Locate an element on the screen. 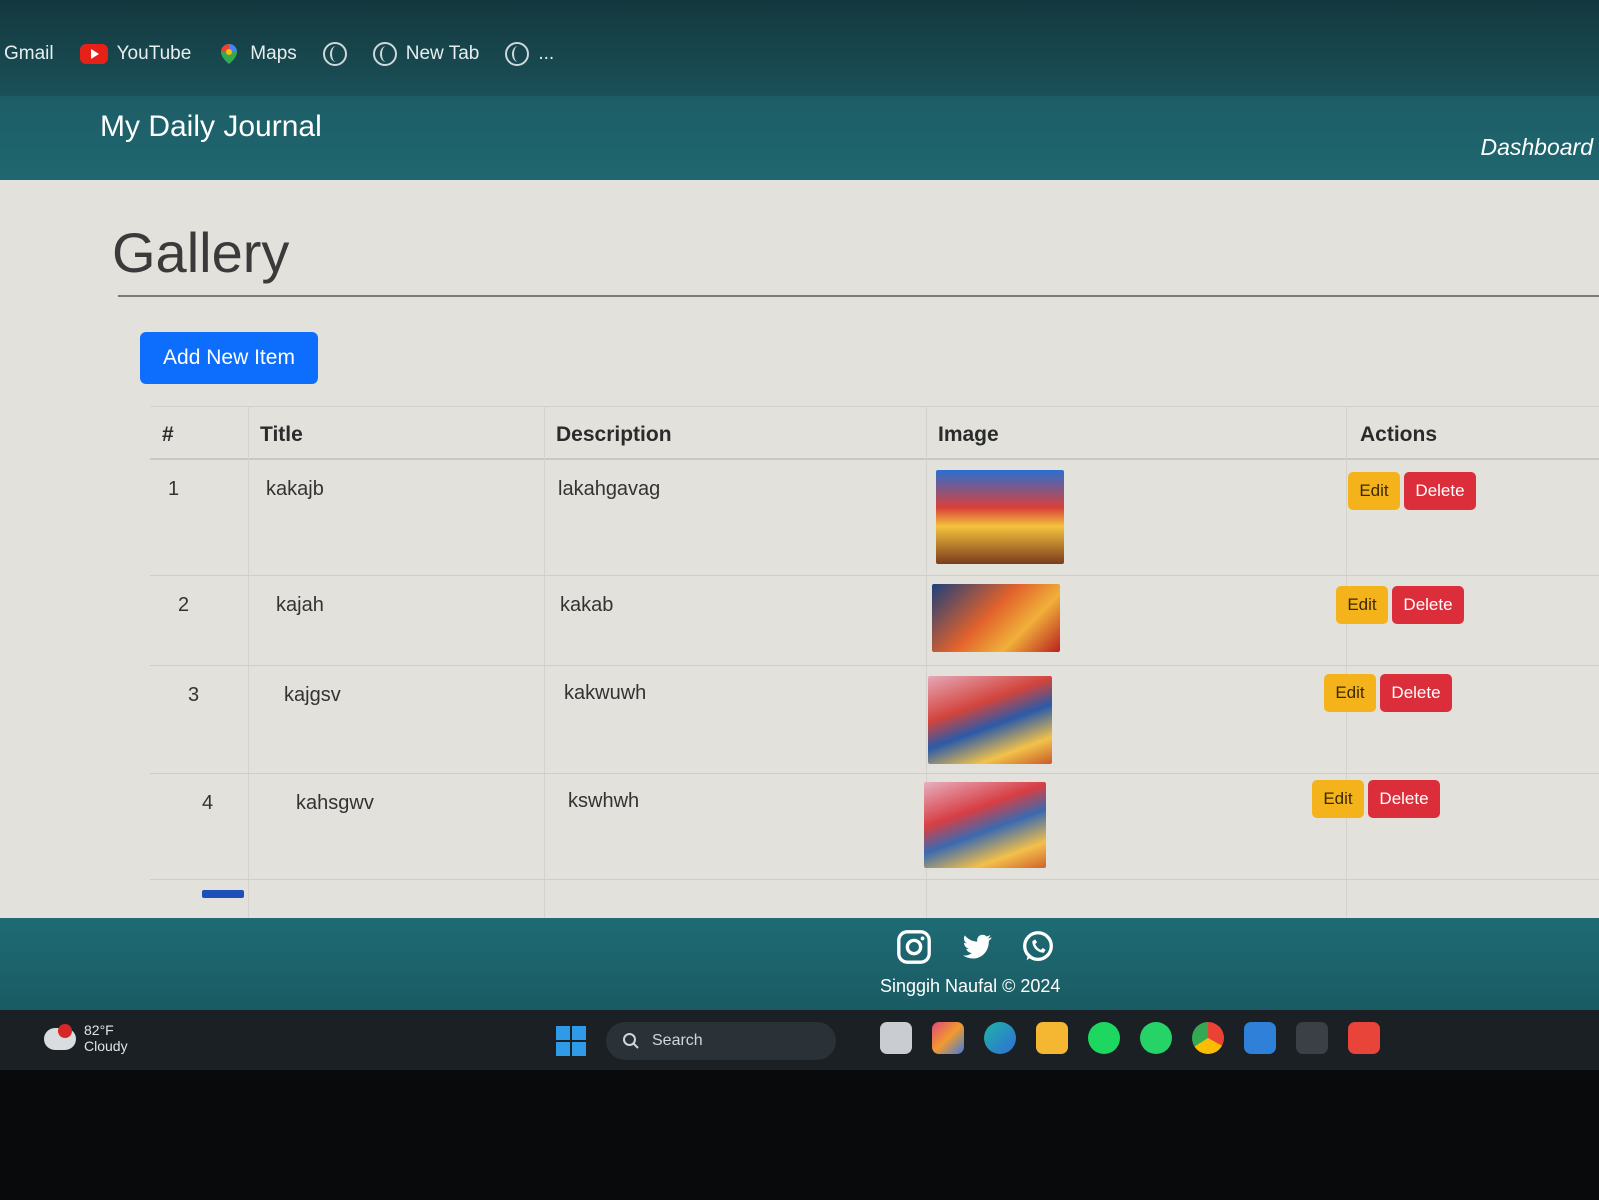 Image resolution: width=1599 pixels, height=1200 pixels. column-header-actions: Actions is located at coordinates (1399, 434).